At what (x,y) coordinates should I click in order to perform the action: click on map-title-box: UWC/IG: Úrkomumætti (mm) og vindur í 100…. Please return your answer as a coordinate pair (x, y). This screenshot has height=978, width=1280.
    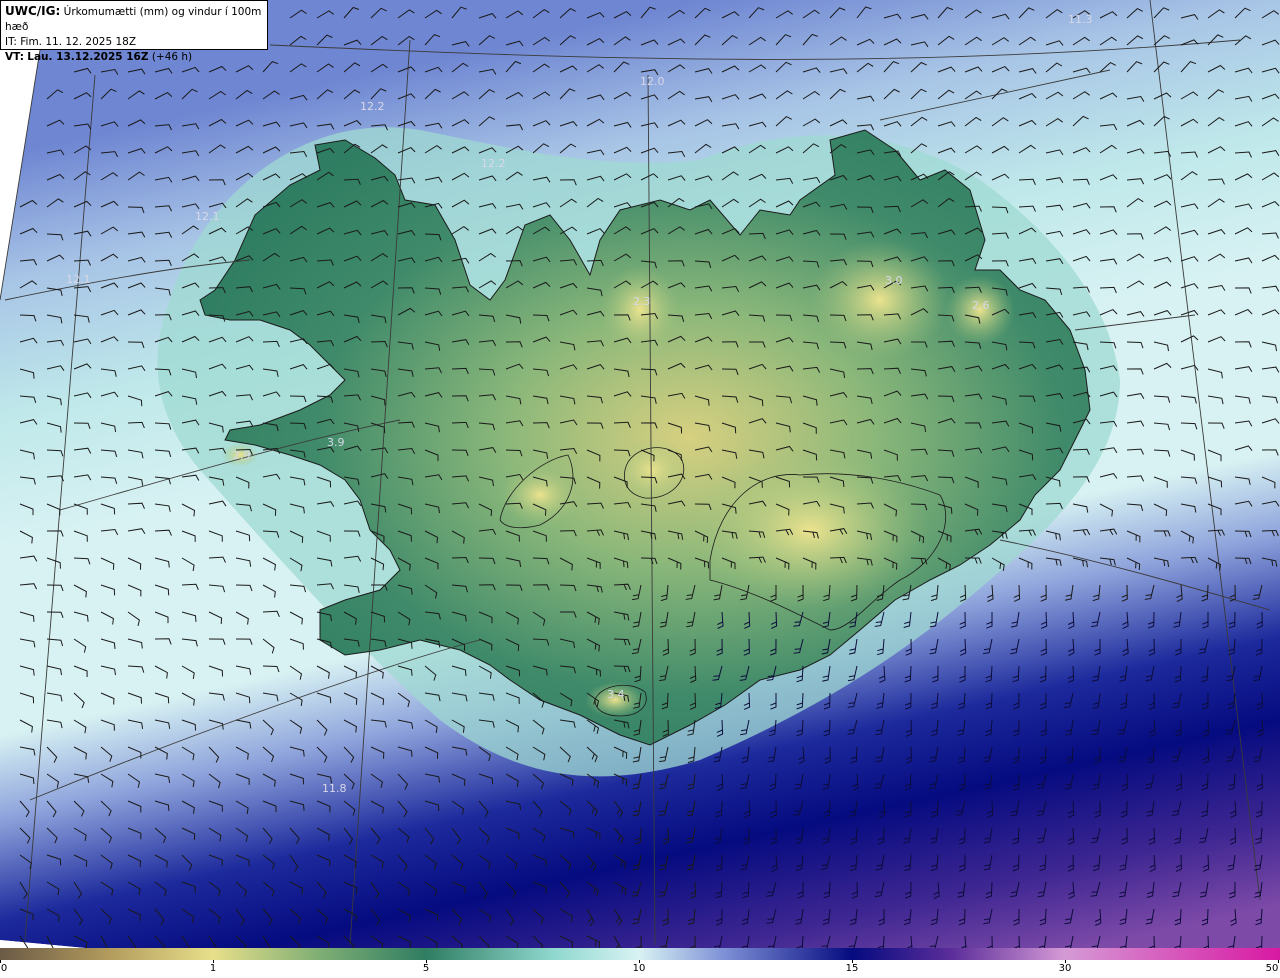
    Looking at the image, I should click on (134, 31).